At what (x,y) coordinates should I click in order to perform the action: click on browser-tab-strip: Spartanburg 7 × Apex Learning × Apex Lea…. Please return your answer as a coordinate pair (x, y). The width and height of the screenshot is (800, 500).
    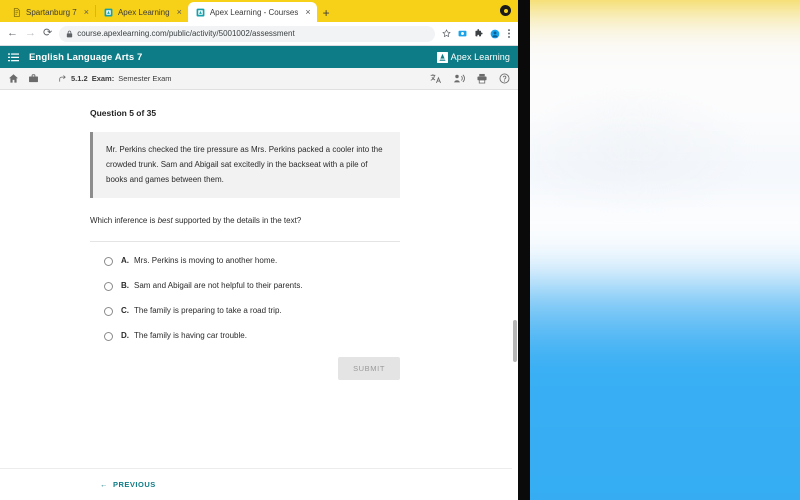
    Looking at the image, I should click on (259, 11).